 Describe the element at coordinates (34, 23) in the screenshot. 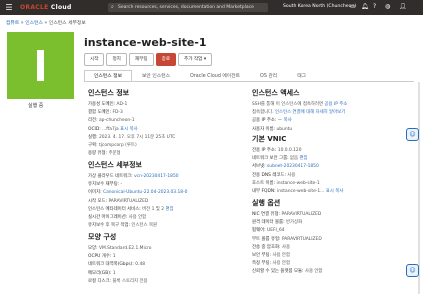

I see `breadcrumb-instances: 인스턴스` at that location.